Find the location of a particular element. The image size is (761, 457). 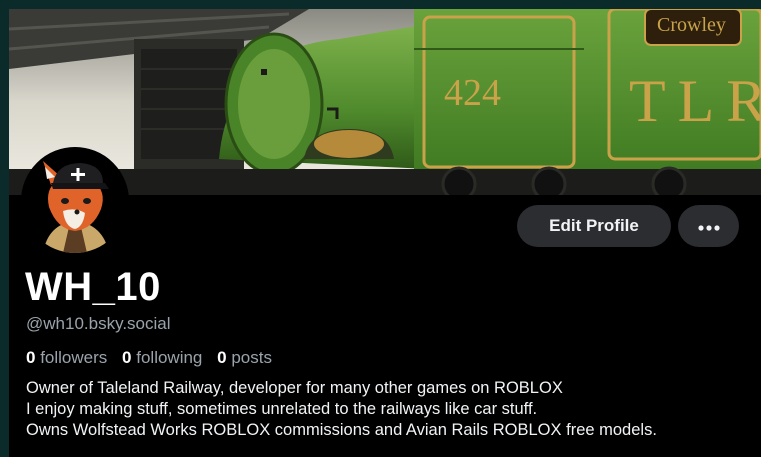

followers-label: followers is located at coordinates (74, 357).